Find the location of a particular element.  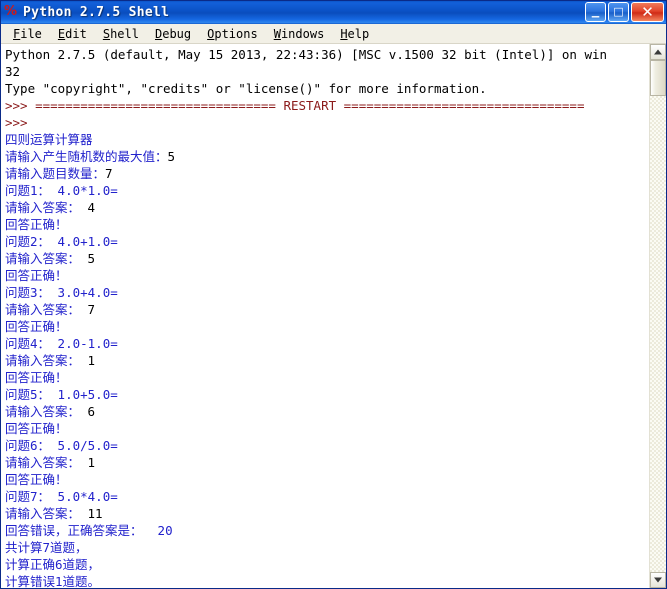

shell-line: 请输入答案： 11 is located at coordinates (327, 513).